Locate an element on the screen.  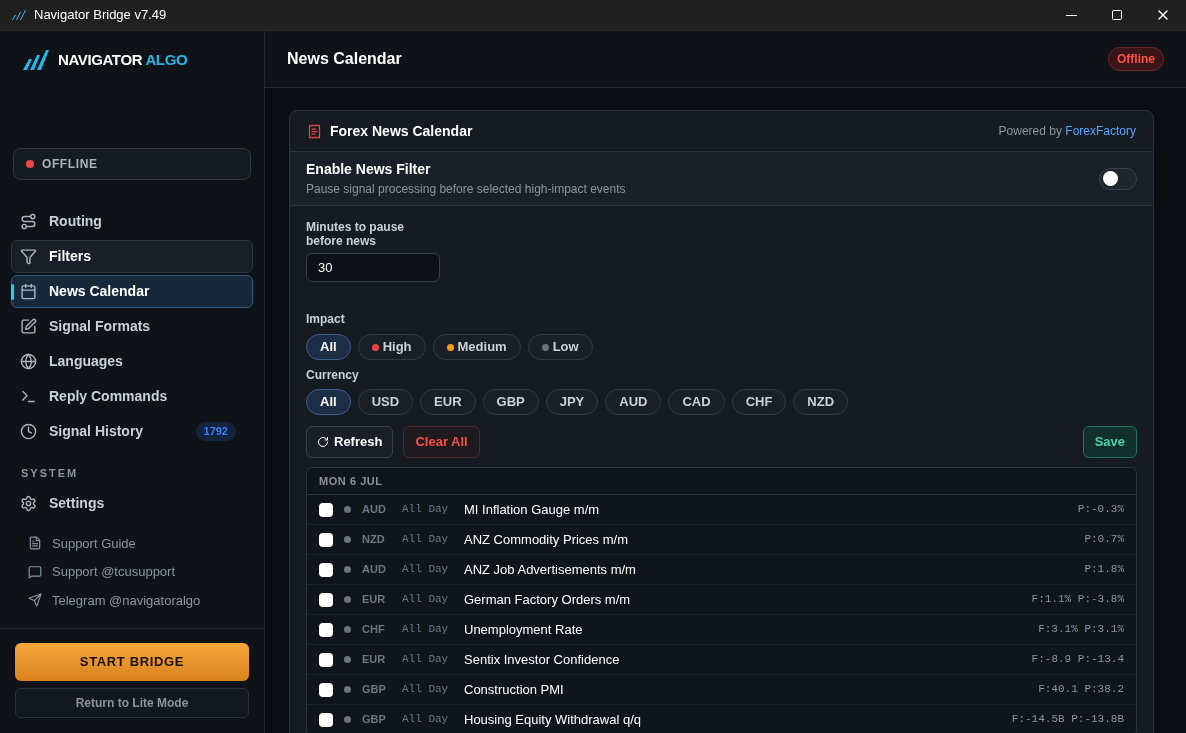
event-values: F:1.1% P:-3.8% is located at coordinates (1077, 600).